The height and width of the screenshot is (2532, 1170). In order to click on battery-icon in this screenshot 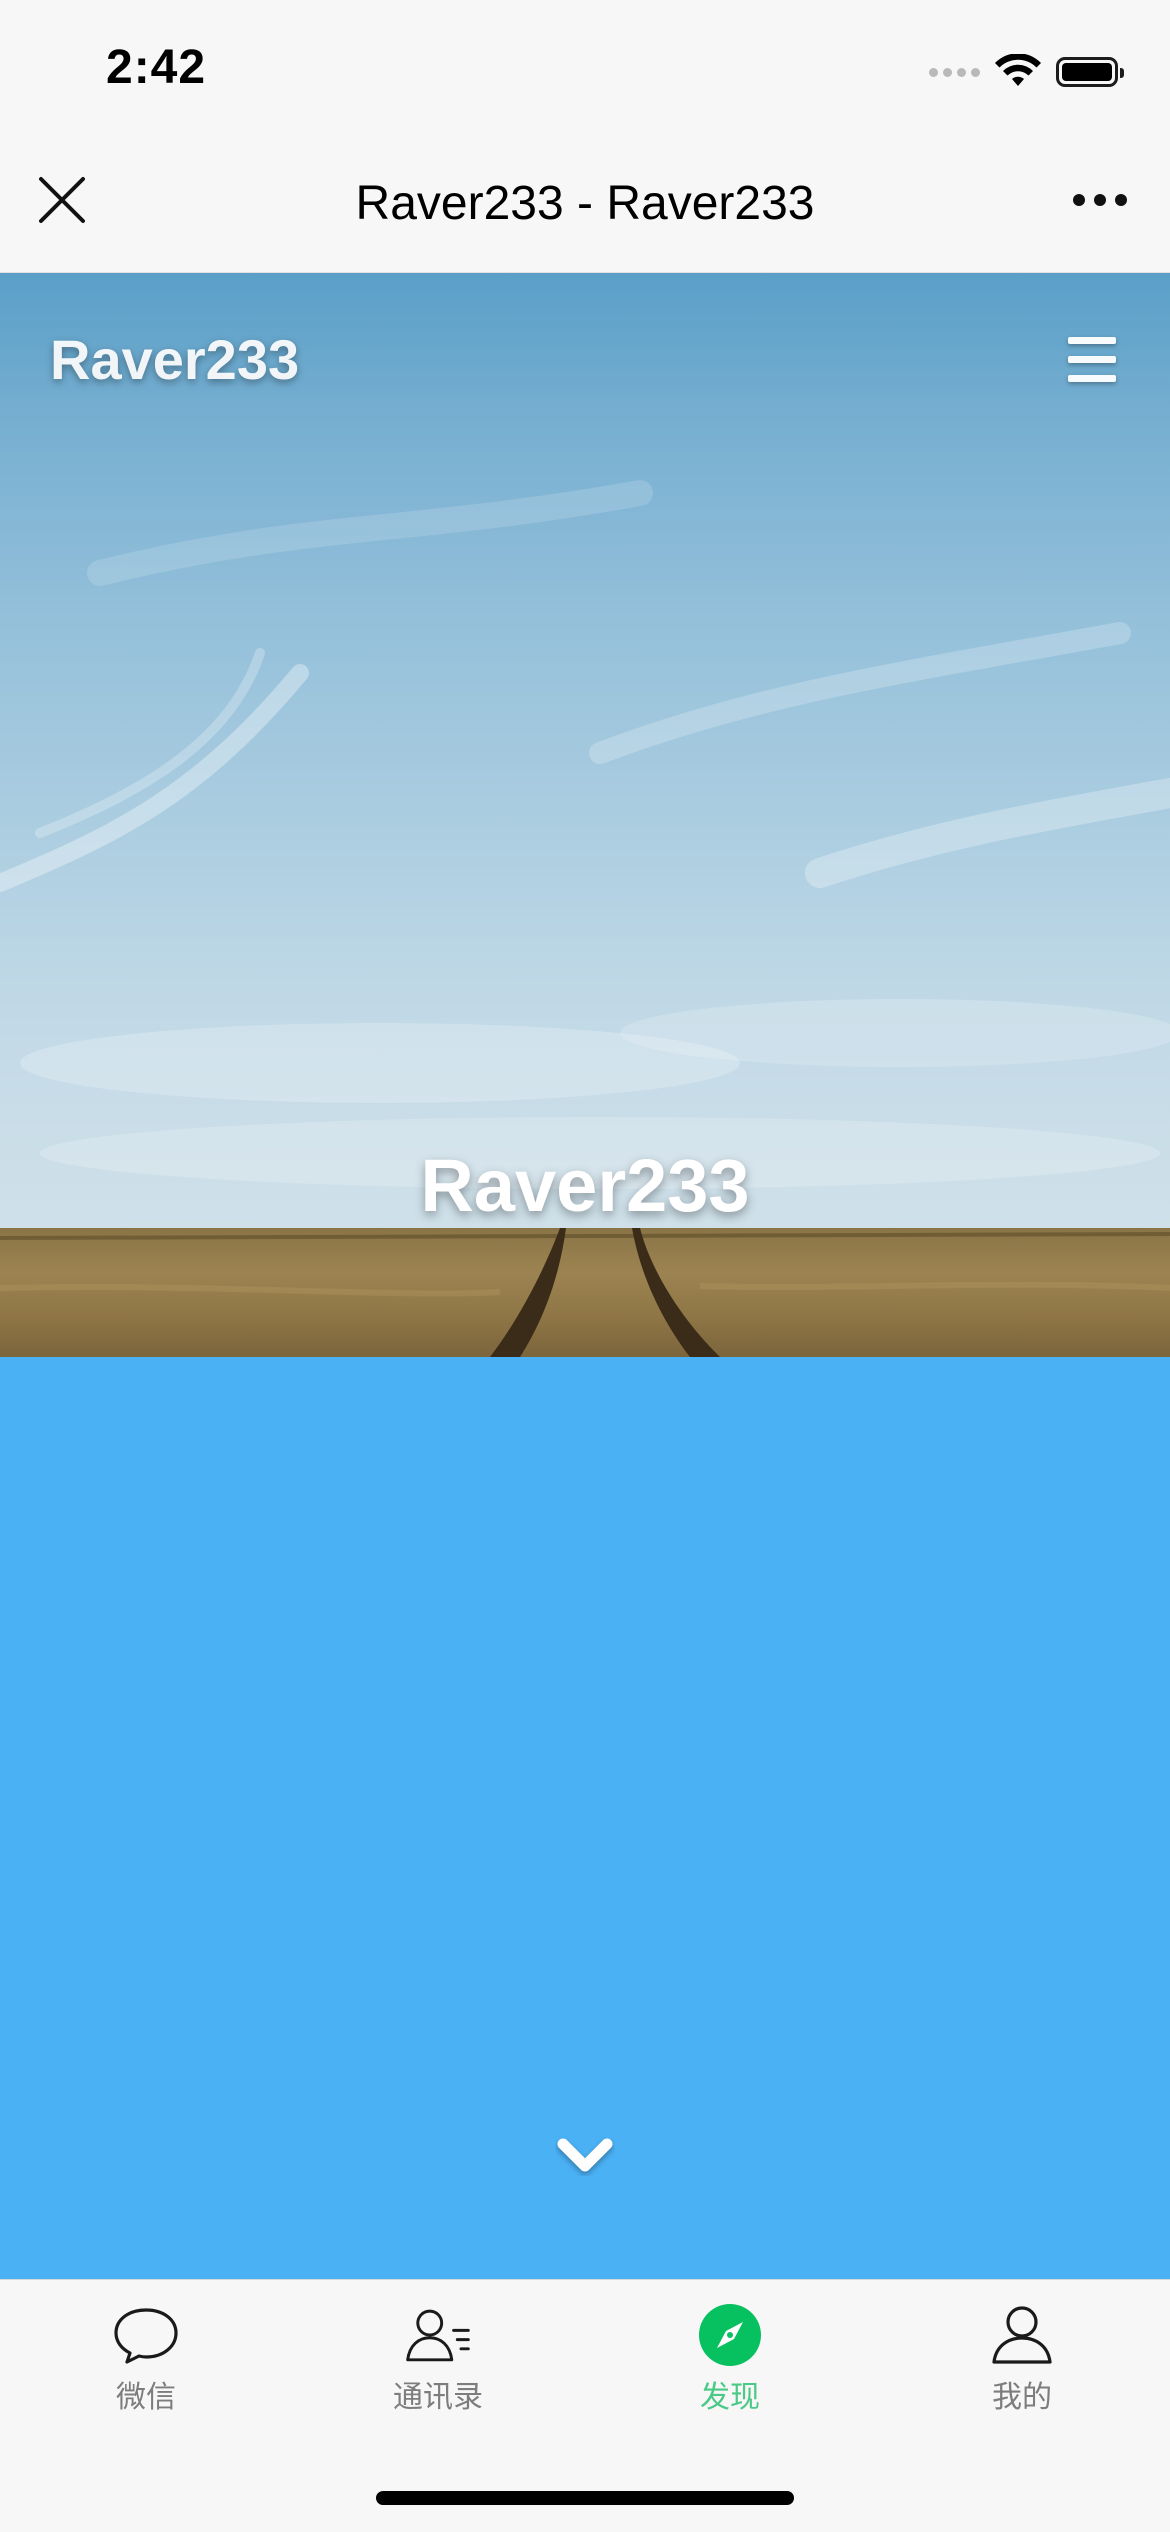, I will do `click(1090, 72)`.